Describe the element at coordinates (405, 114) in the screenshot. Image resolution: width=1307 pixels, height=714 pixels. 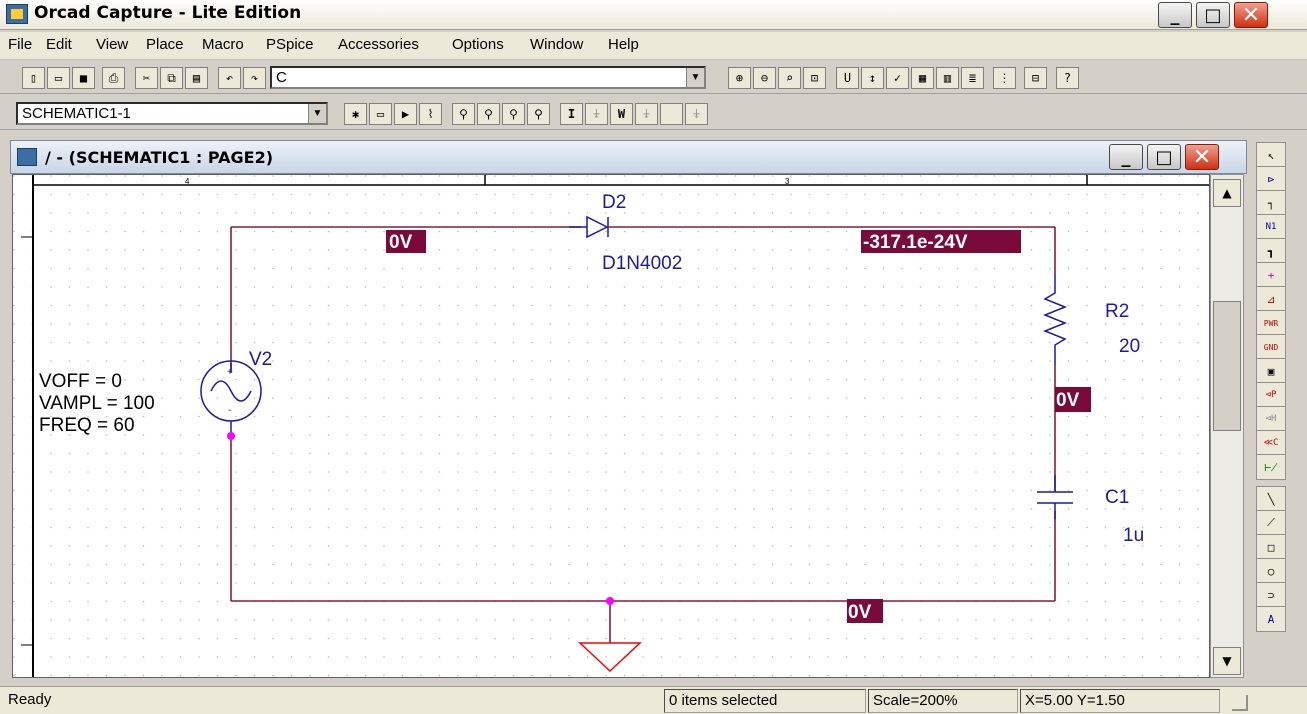
I see `run-icon: ▶` at that location.